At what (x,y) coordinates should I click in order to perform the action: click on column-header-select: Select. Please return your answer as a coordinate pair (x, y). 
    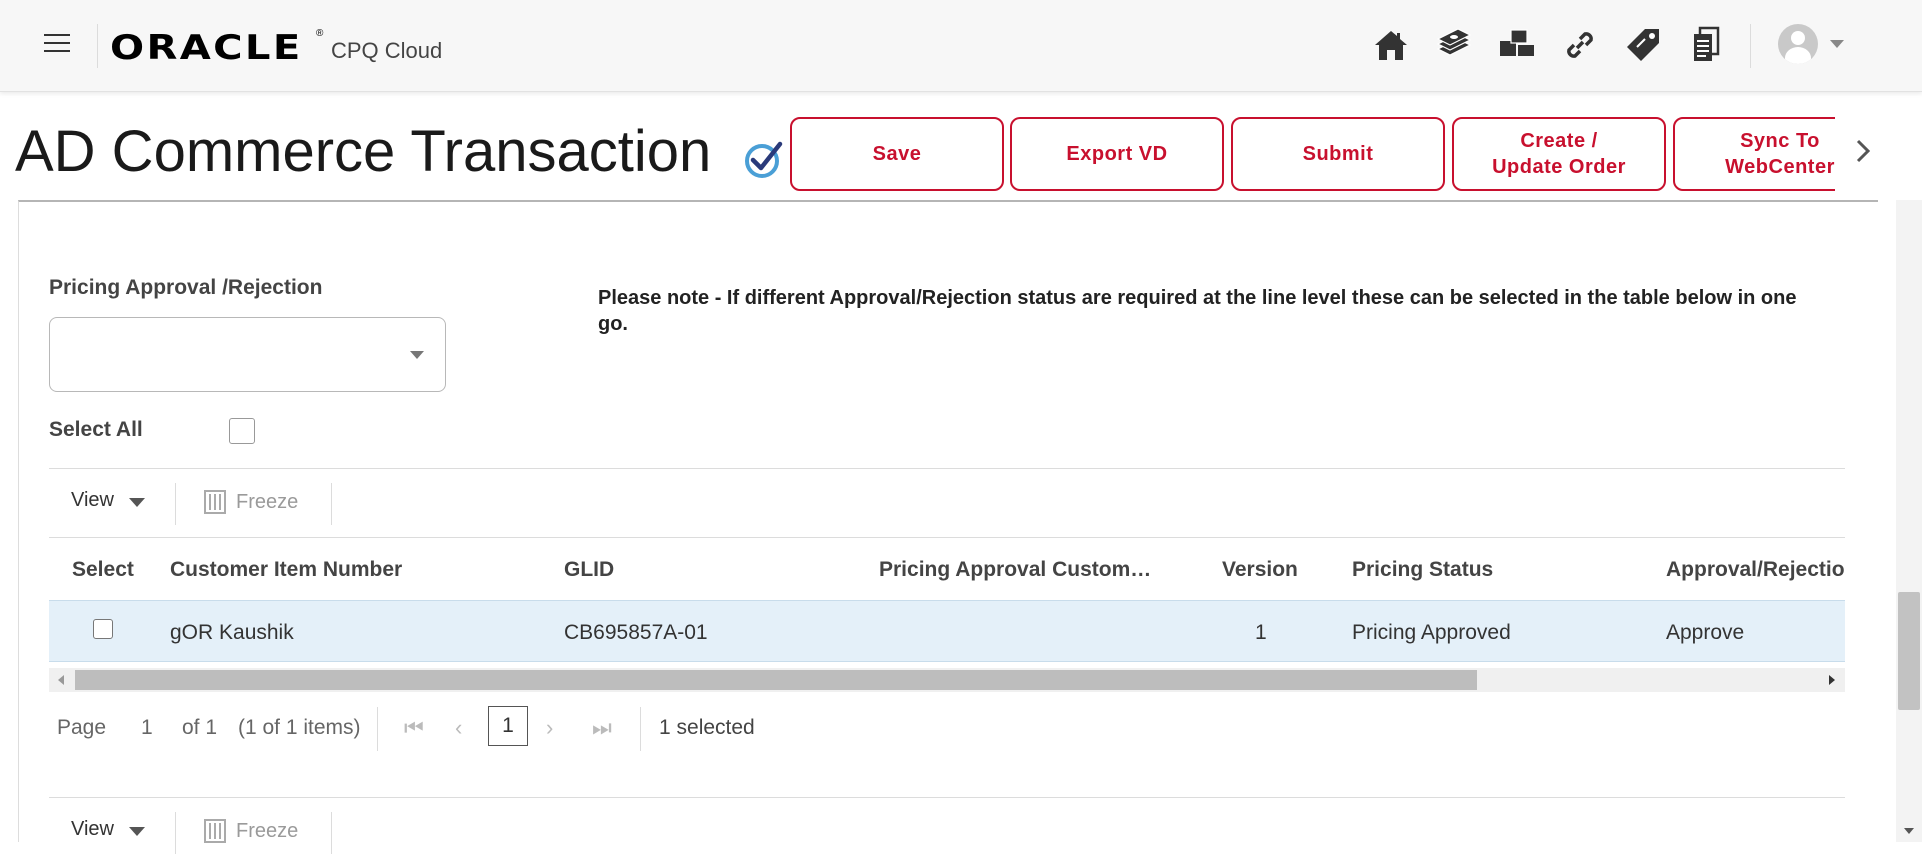
    Looking at the image, I should click on (103, 570).